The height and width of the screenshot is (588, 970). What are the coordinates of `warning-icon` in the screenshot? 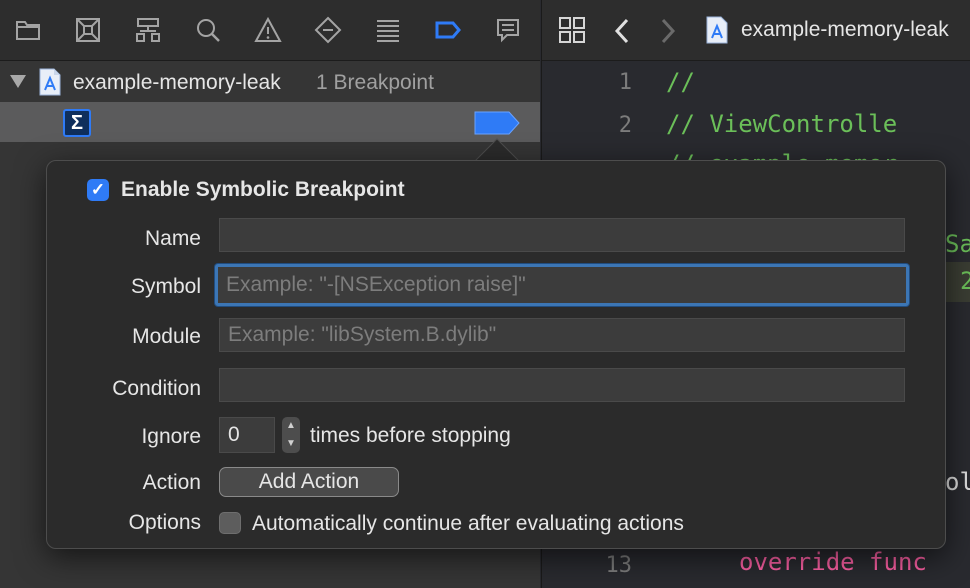 It's located at (268, 30).